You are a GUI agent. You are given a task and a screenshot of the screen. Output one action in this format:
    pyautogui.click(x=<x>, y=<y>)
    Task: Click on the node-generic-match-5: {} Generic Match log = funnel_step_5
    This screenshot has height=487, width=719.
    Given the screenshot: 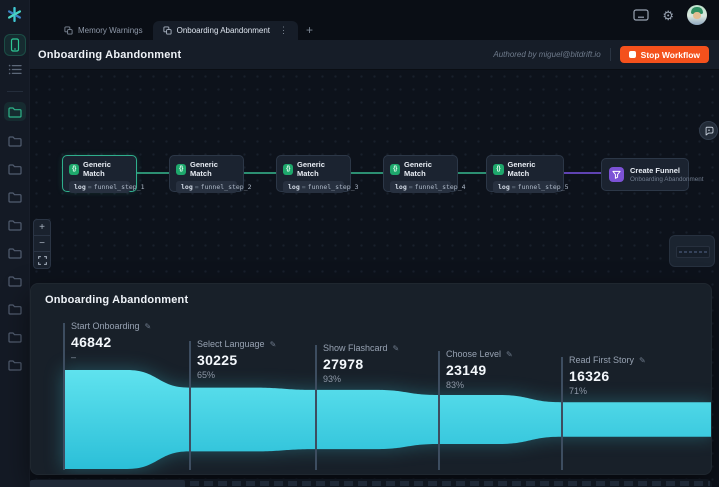 What is the action you would take?
    pyautogui.click(x=527, y=174)
    